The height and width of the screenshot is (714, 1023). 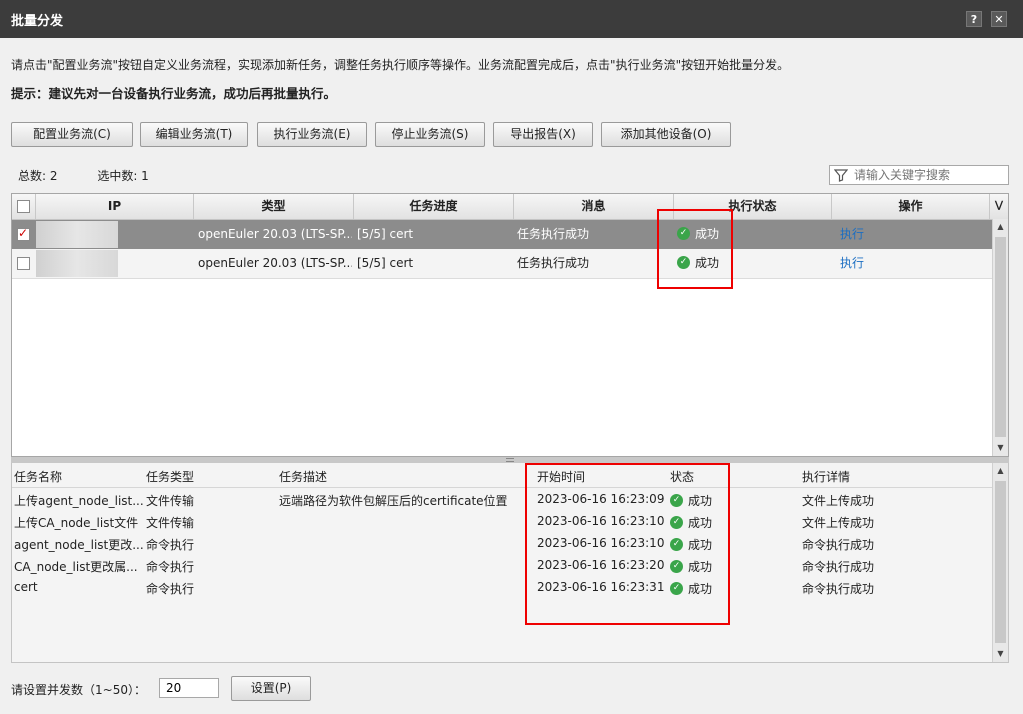 What do you see at coordinates (23, 206) in the screenshot?
I see `select-all-checkbox` at bounding box center [23, 206].